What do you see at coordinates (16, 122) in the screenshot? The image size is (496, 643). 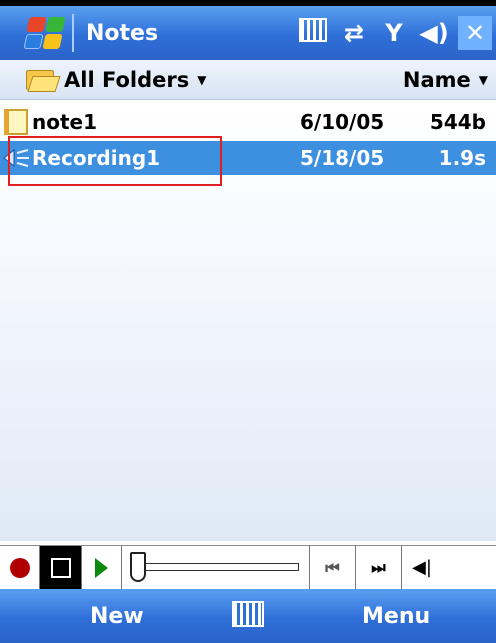 I see `note-icon` at bounding box center [16, 122].